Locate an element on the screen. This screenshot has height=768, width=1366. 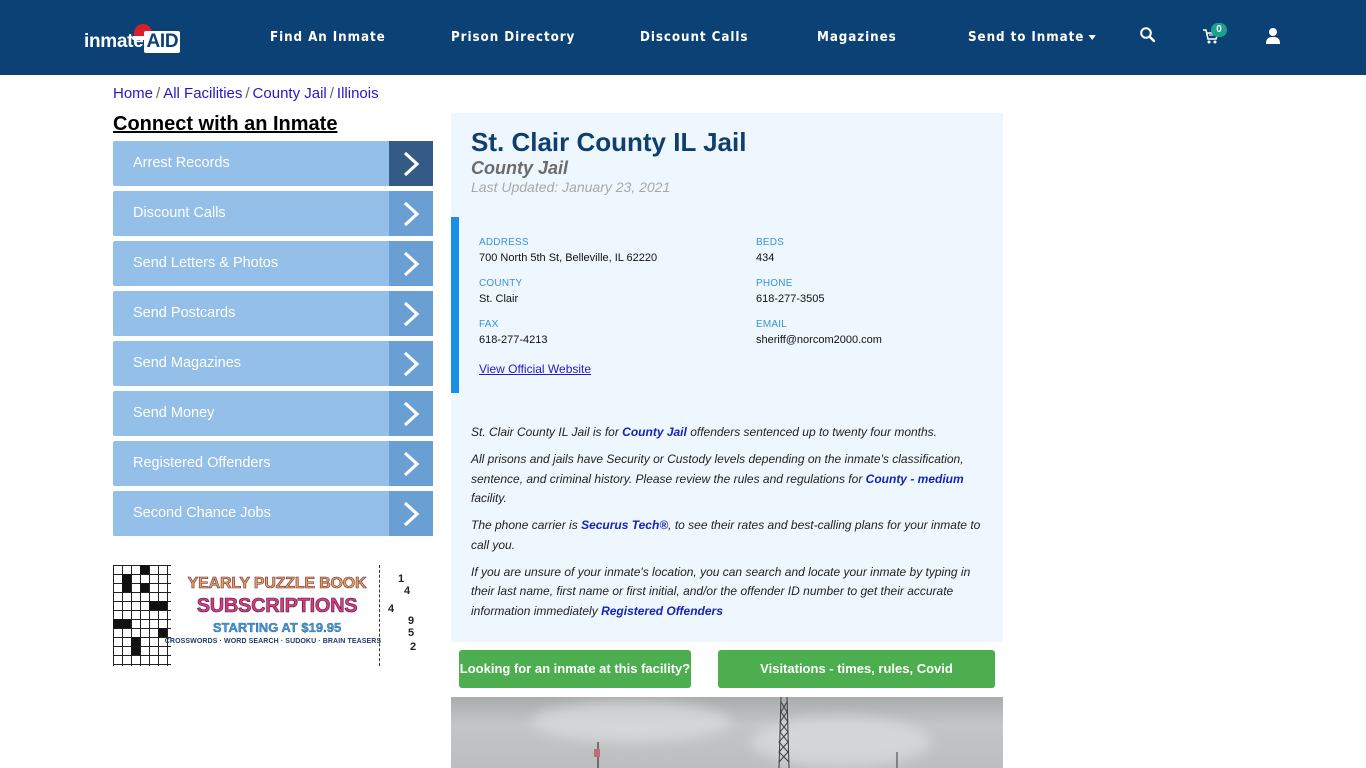
find-inmate-at-facility-button: Looking for an inmate at this facility? is located at coordinates (575, 669).